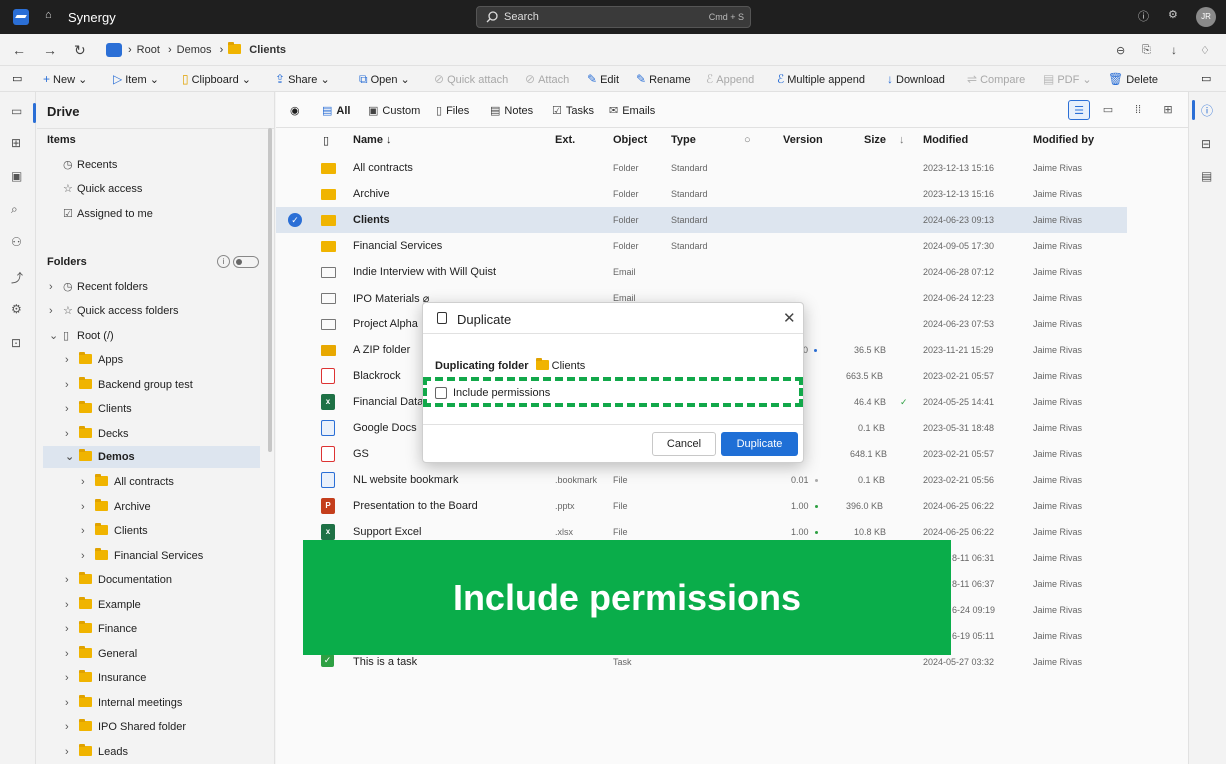 The height and width of the screenshot is (764, 1226). What do you see at coordinates (17, 277) in the screenshot?
I see `analytics-icon: ⤴` at bounding box center [17, 277].